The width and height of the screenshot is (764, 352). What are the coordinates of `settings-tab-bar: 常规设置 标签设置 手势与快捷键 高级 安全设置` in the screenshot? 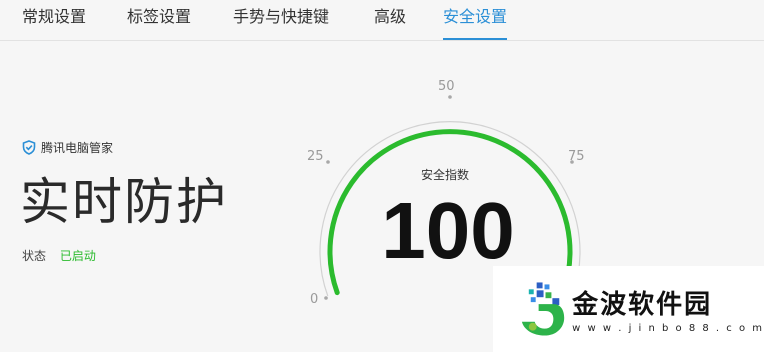 It's located at (382, 20).